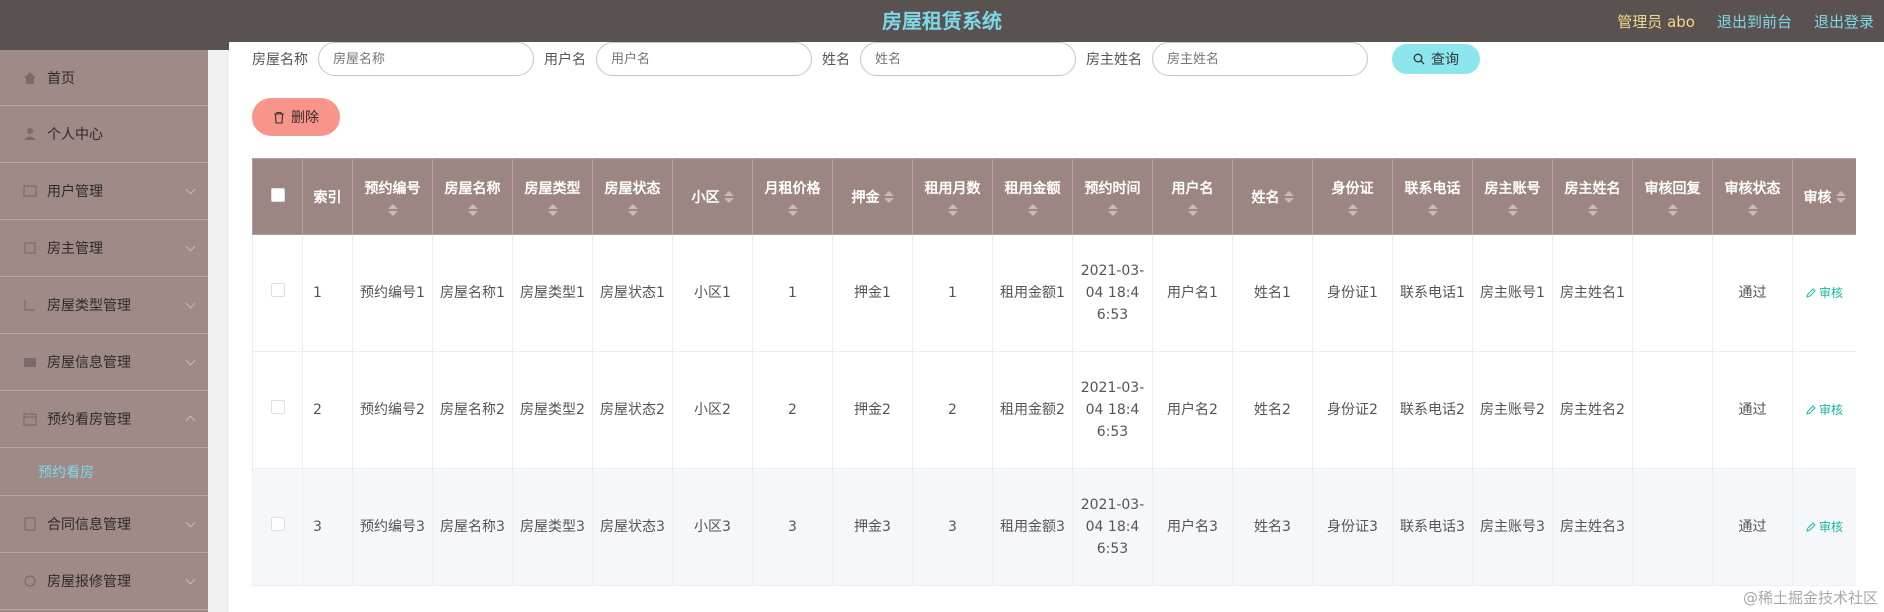  I want to click on sidebar-subitem-booking-view: 预约看房, so click(104, 472).